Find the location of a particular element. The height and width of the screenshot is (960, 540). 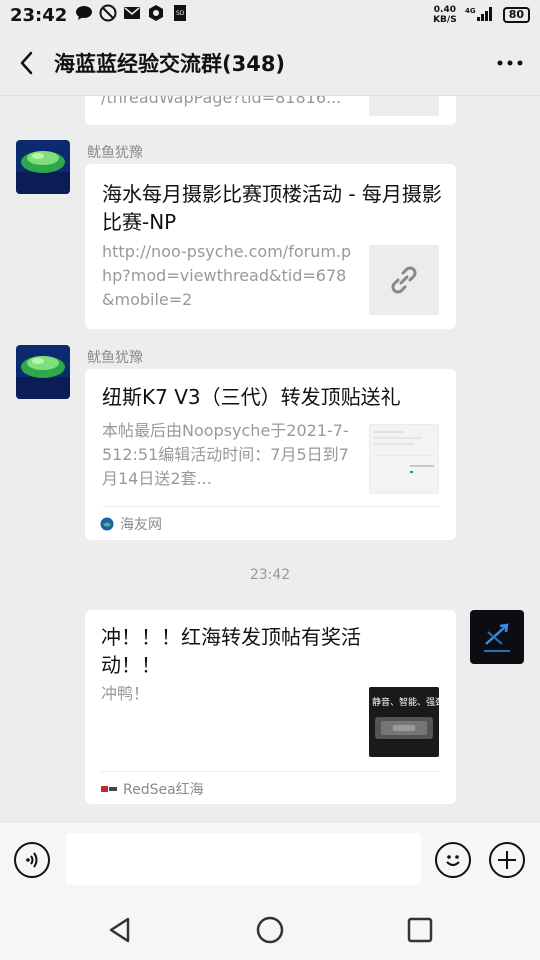

nav-back-button is located at coordinates (120, 930).